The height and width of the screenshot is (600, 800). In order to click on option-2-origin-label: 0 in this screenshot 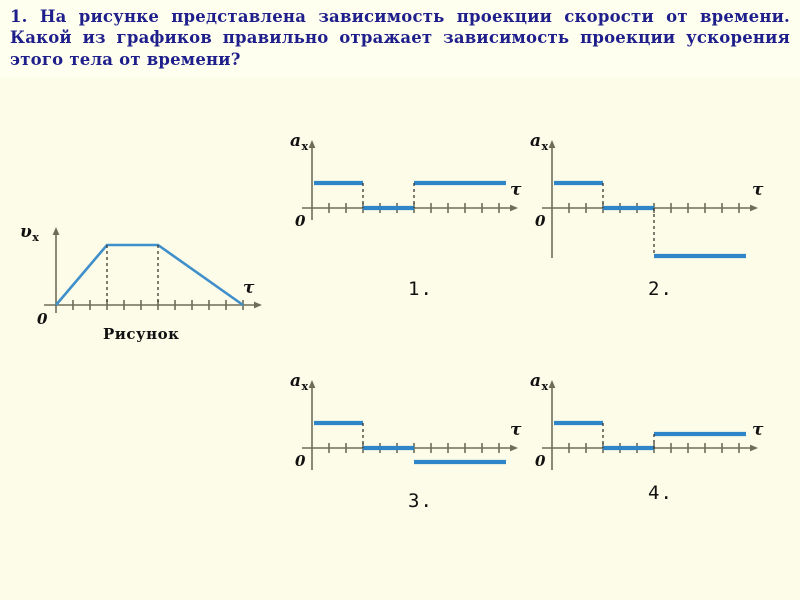, I will do `click(540, 221)`.